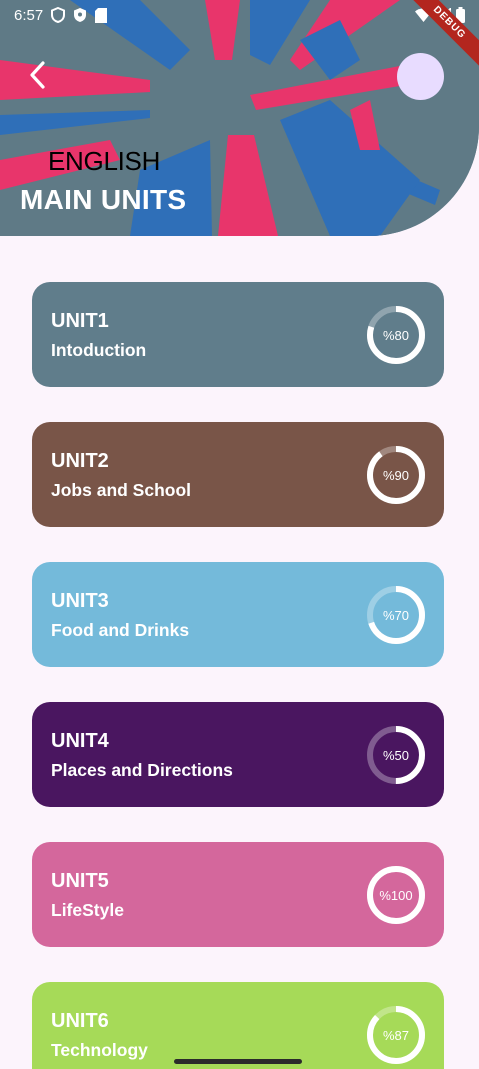 This screenshot has width=479, height=1069. Describe the element at coordinates (238, 1061) in the screenshot. I see `home-indicator` at that location.